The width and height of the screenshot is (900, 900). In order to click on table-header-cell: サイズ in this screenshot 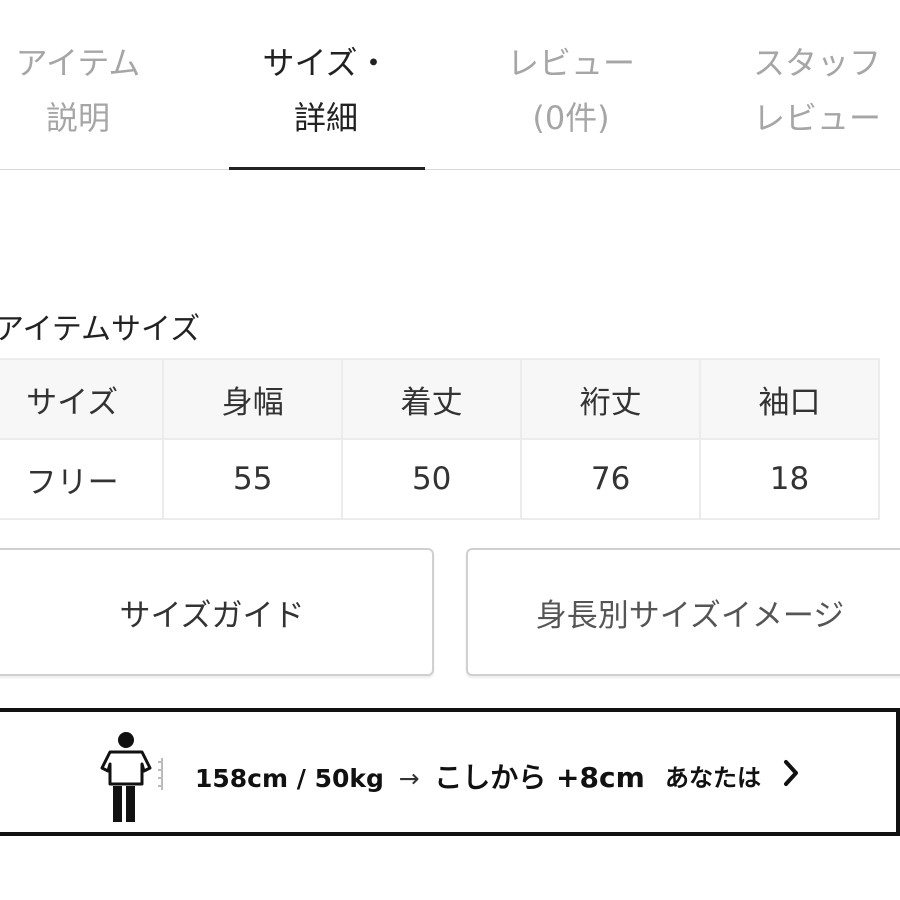, I will do `click(82, 399)`.